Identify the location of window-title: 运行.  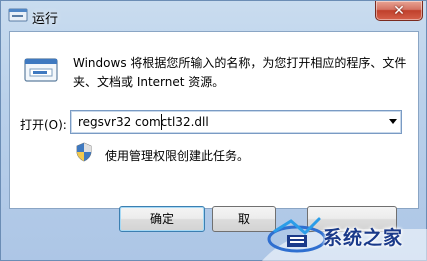
(45, 19).